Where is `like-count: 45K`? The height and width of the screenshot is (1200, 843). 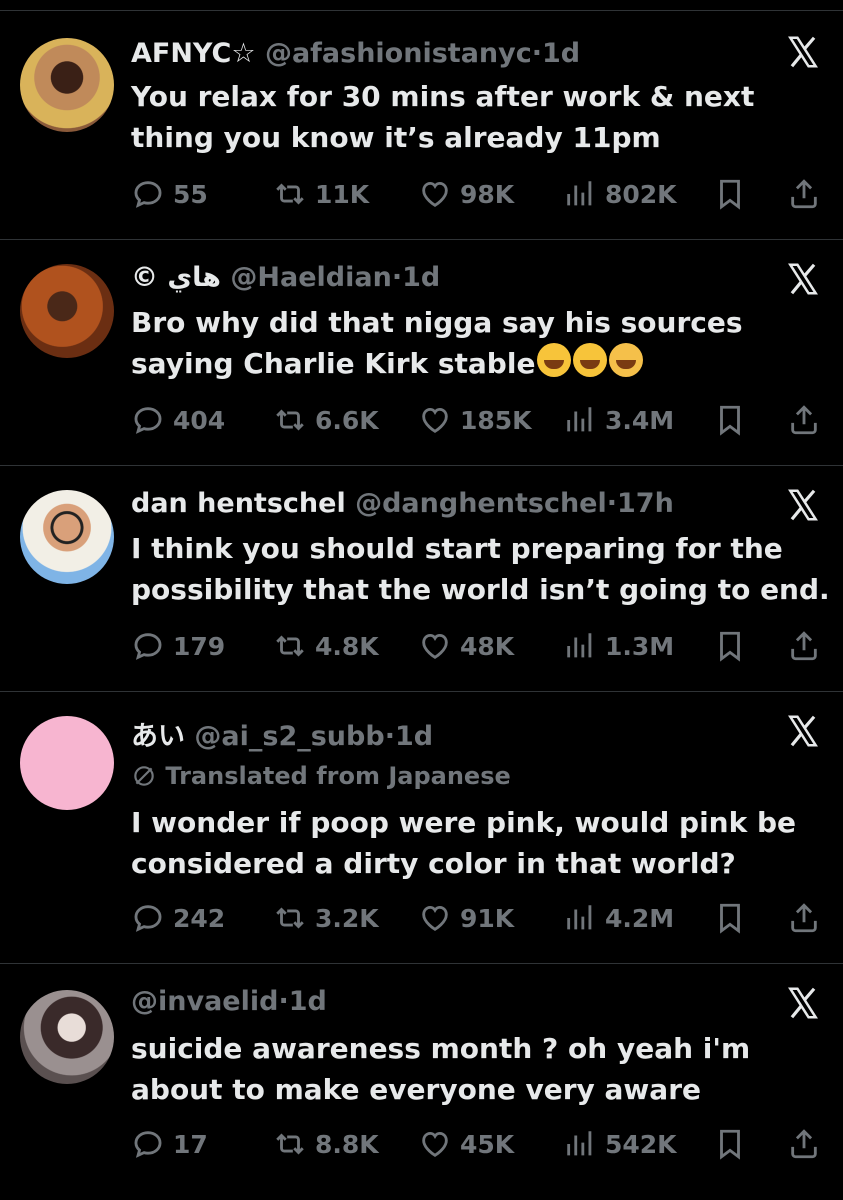
like-count: 45K is located at coordinates (487, 1144).